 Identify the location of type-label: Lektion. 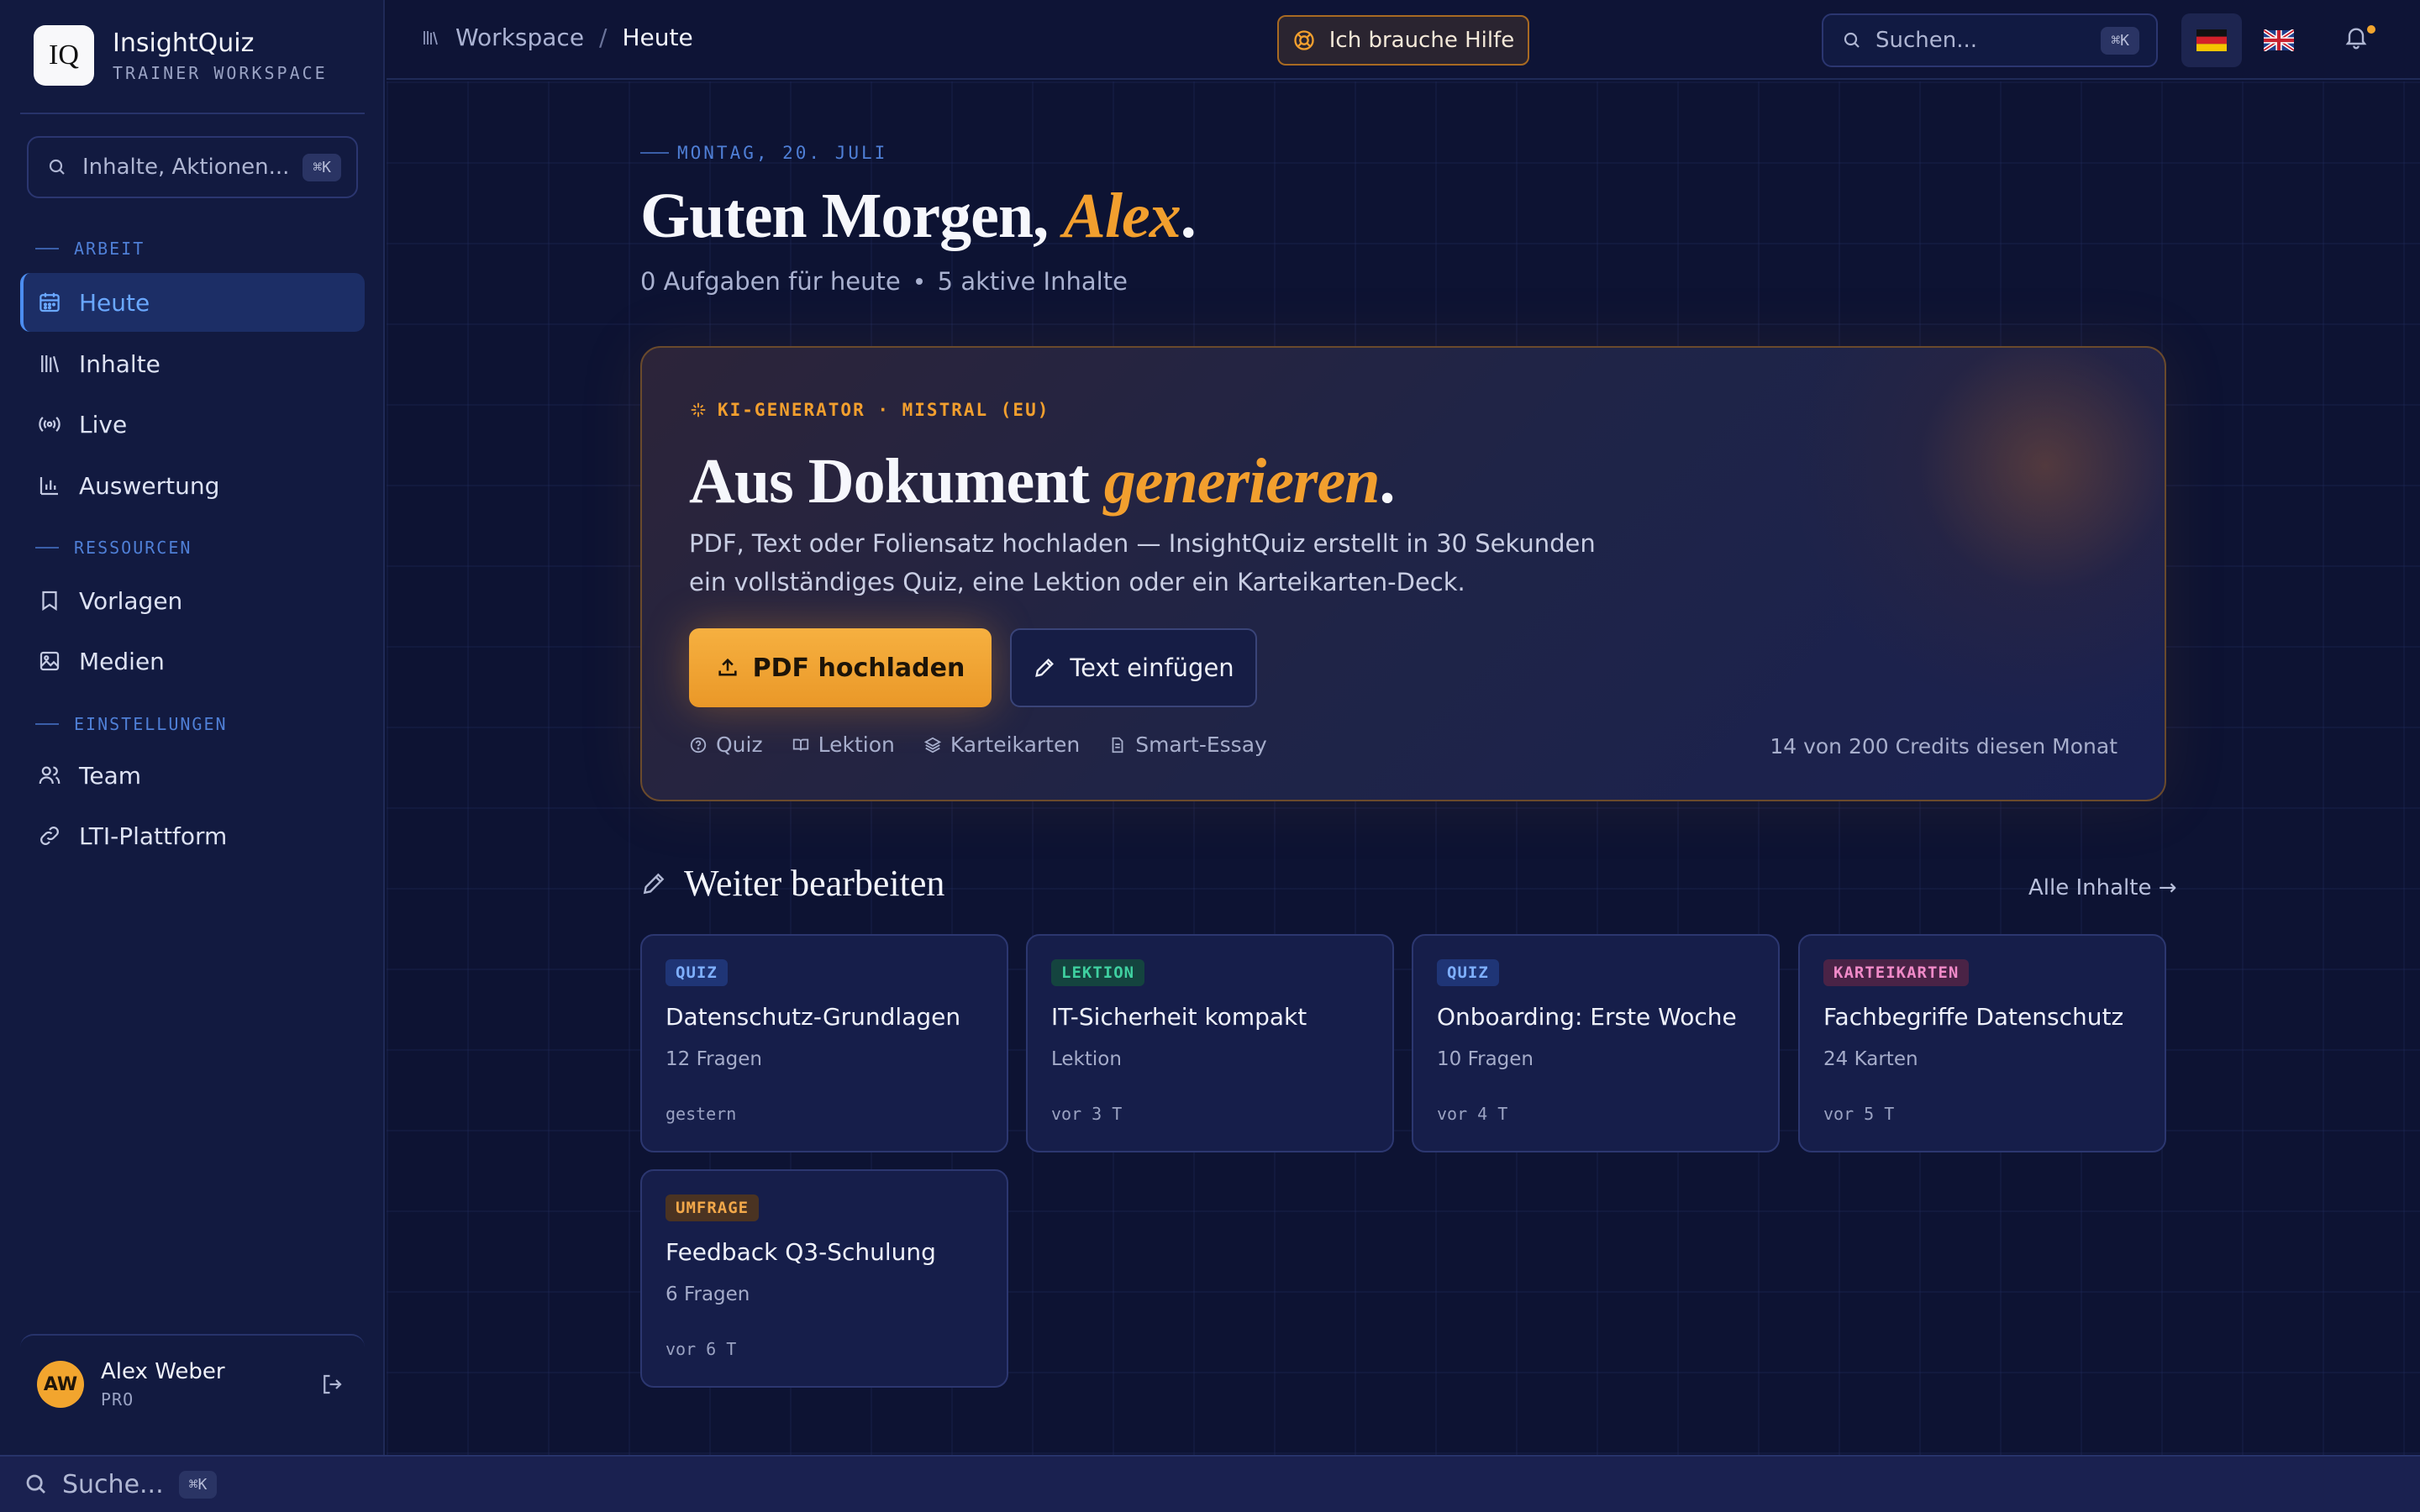
(856, 744).